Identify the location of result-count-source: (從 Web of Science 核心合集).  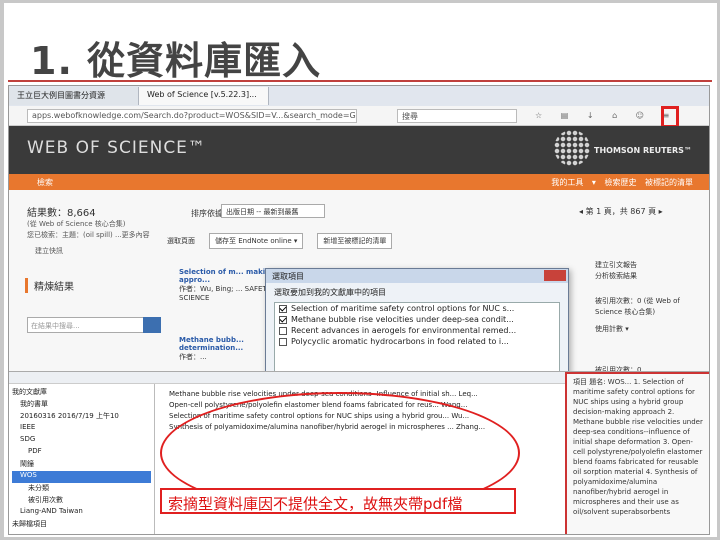
(76, 224).